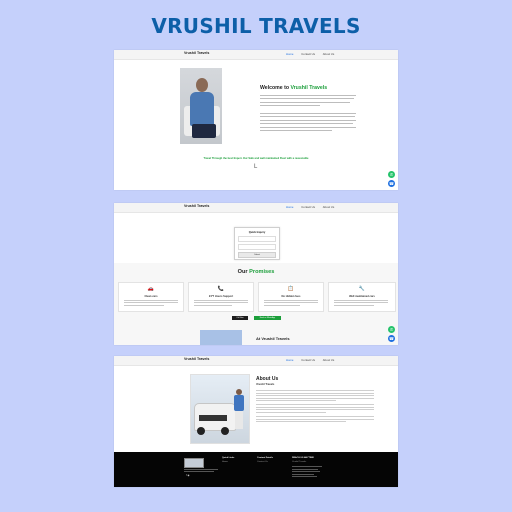 The width and height of the screenshot is (512, 512). I want to click on promise-card-title: No Hidden fees, so click(291, 296).